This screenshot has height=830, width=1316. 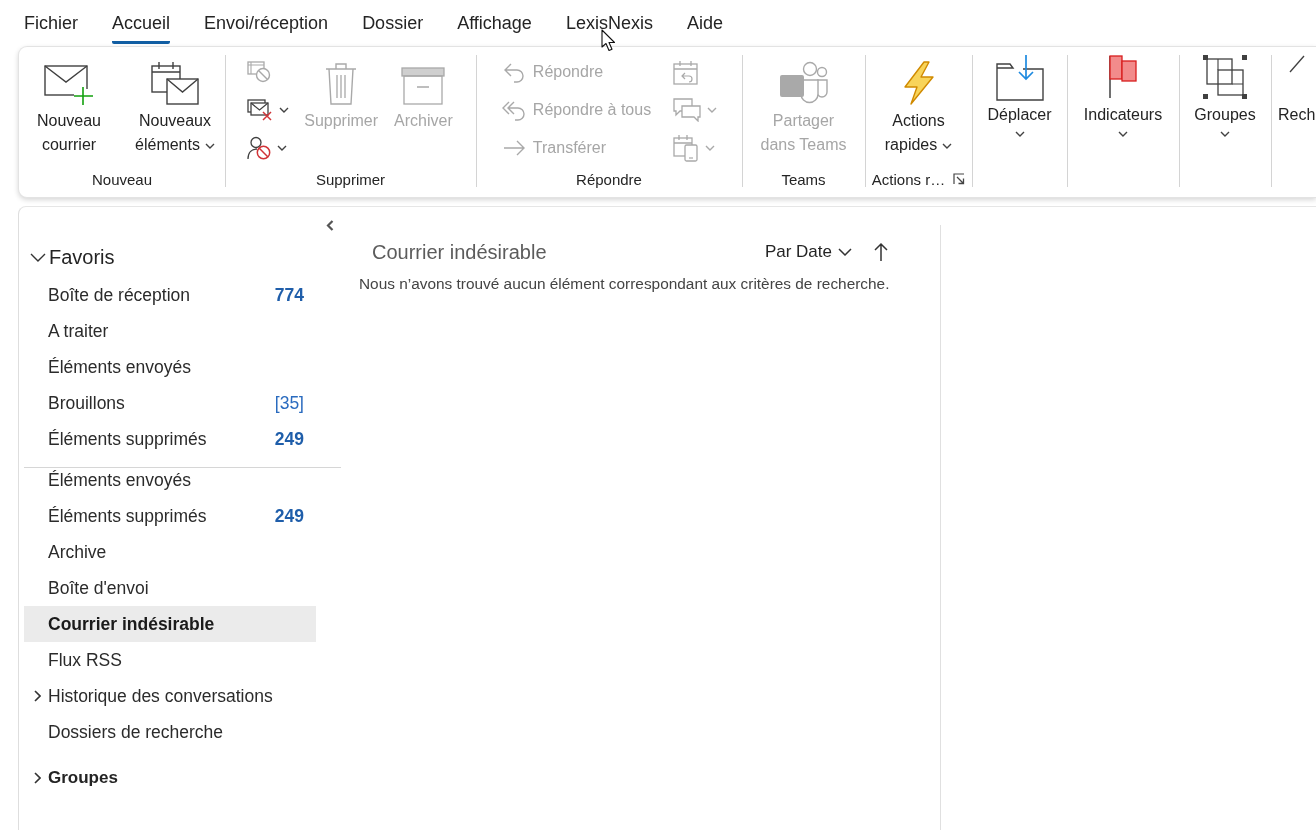 What do you see at coordinates (259, 148) in the screenshot?
I see `person-prohibited-icon` at bounding box center [259, 148].